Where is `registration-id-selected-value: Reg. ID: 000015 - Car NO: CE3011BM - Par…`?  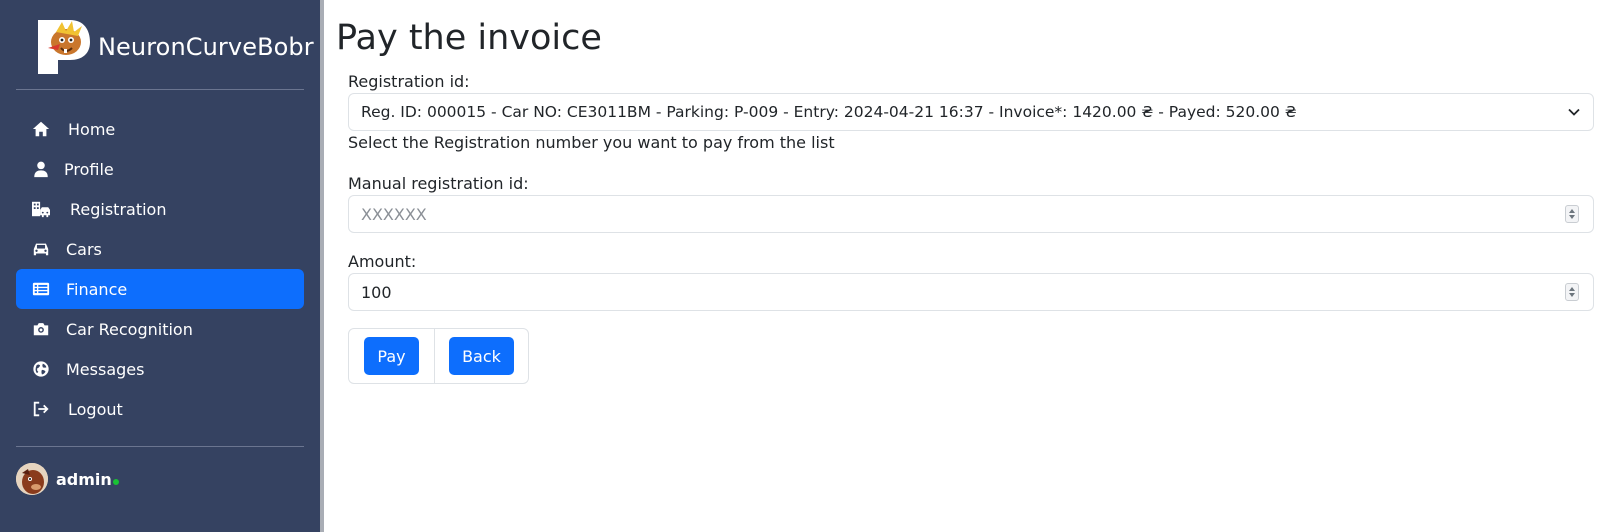 registration-id-selected-value: Reg. ID: 000015 - Car NO: CE3011BM - Par… is located at coordinates (829, 112).